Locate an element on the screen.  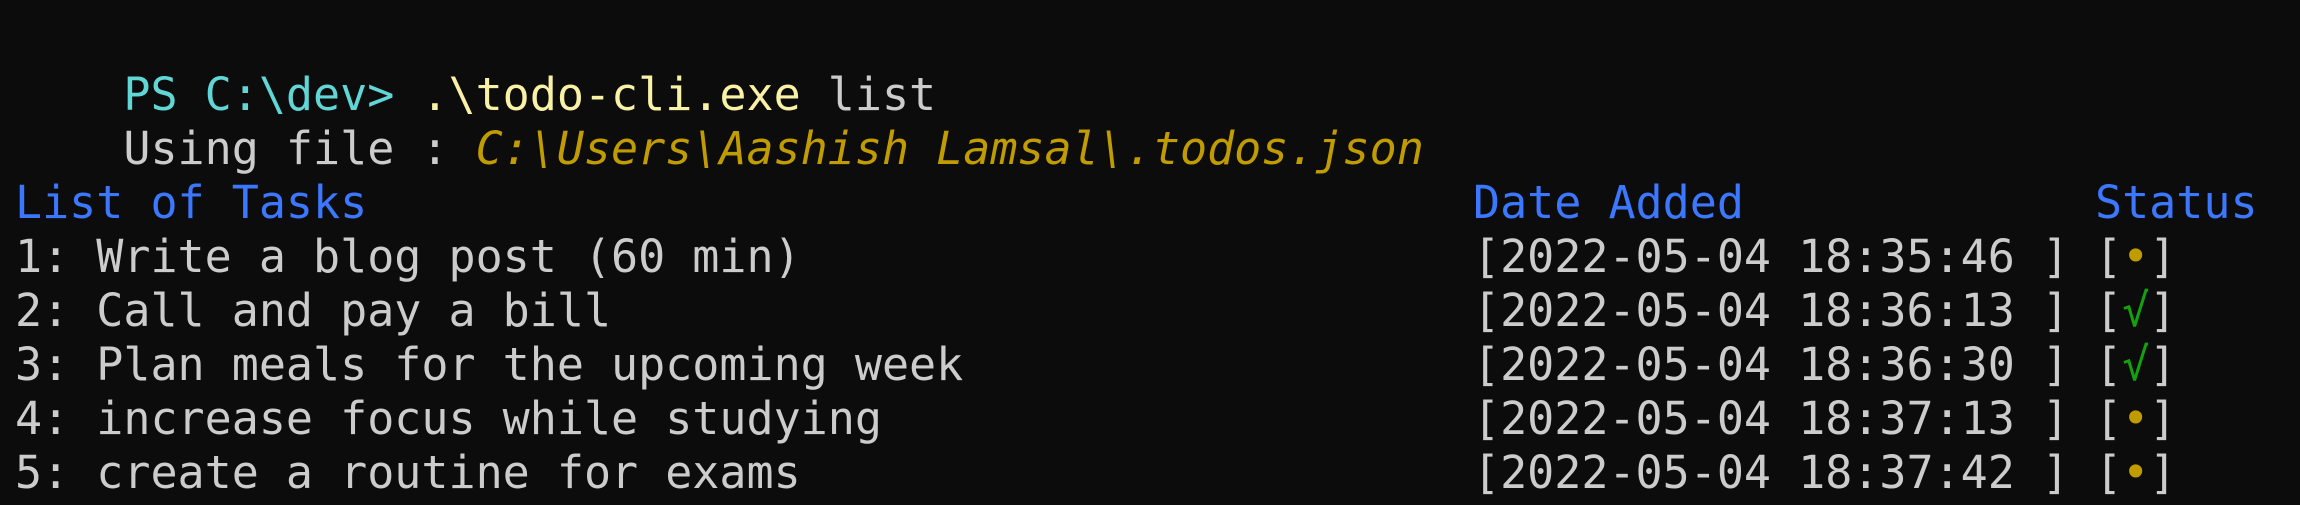
header-date-added: Date Added is located at coordinates (1608, 202).